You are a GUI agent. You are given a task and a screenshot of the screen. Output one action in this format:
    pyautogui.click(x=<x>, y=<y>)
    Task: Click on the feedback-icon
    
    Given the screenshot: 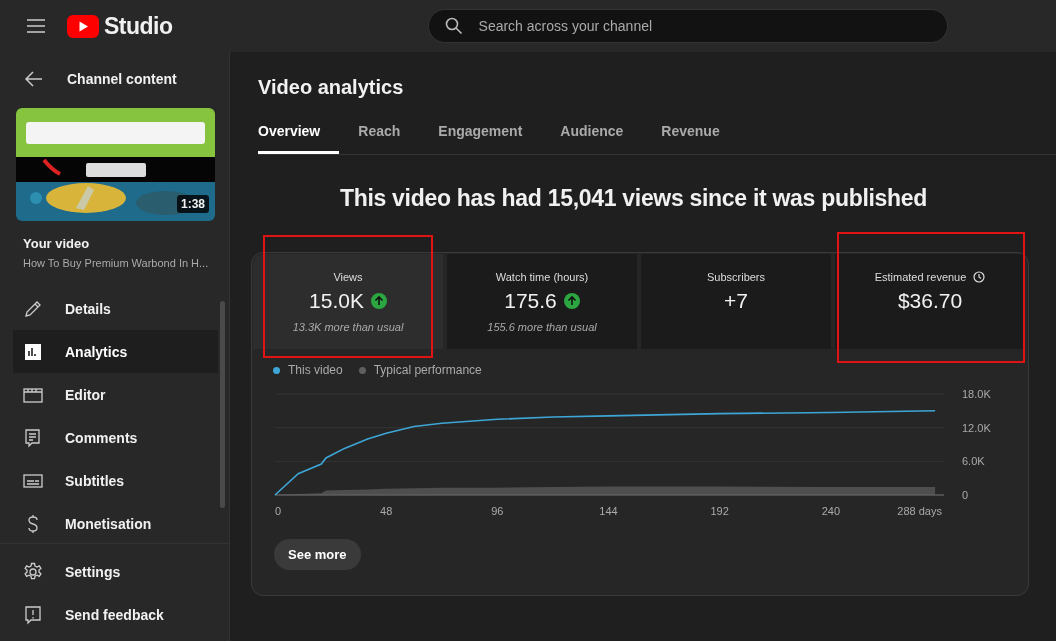 What is the action you would take?
    pyautogui.click(x=33, y=614)
    